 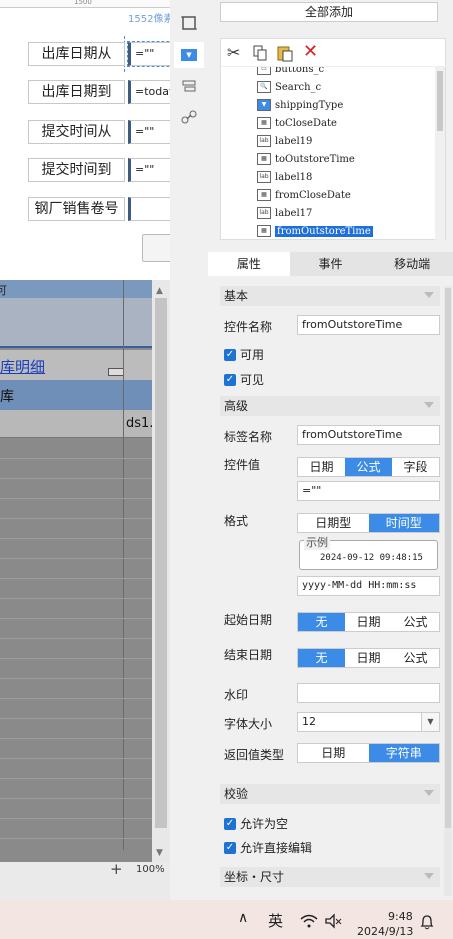 I want to click on frame-icon, so click(x=189, y=23).